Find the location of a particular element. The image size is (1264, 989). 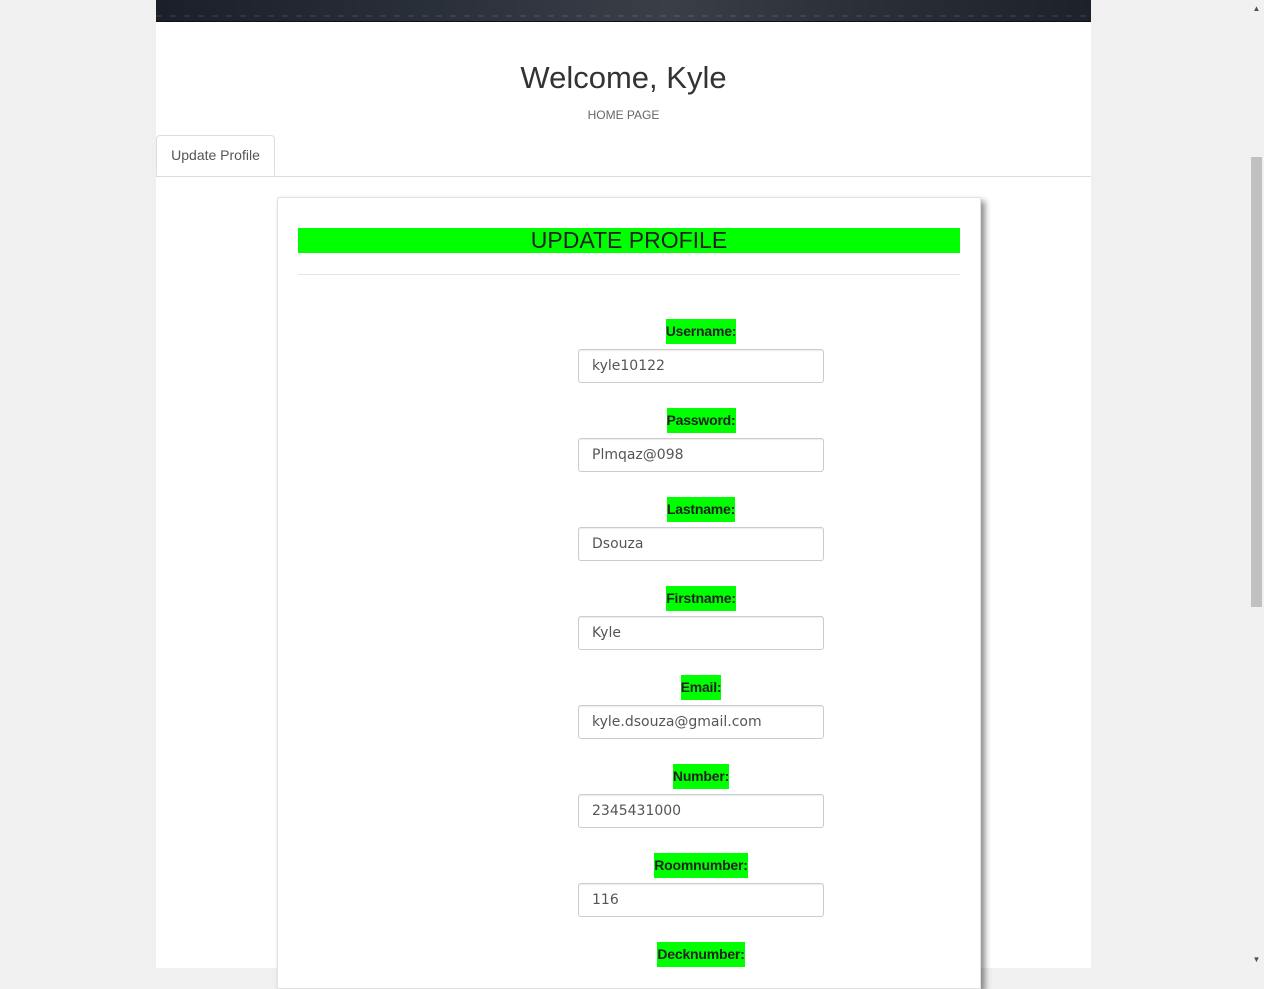

triangle-up-icon: ▲ is located at coordinates (1256, 8).